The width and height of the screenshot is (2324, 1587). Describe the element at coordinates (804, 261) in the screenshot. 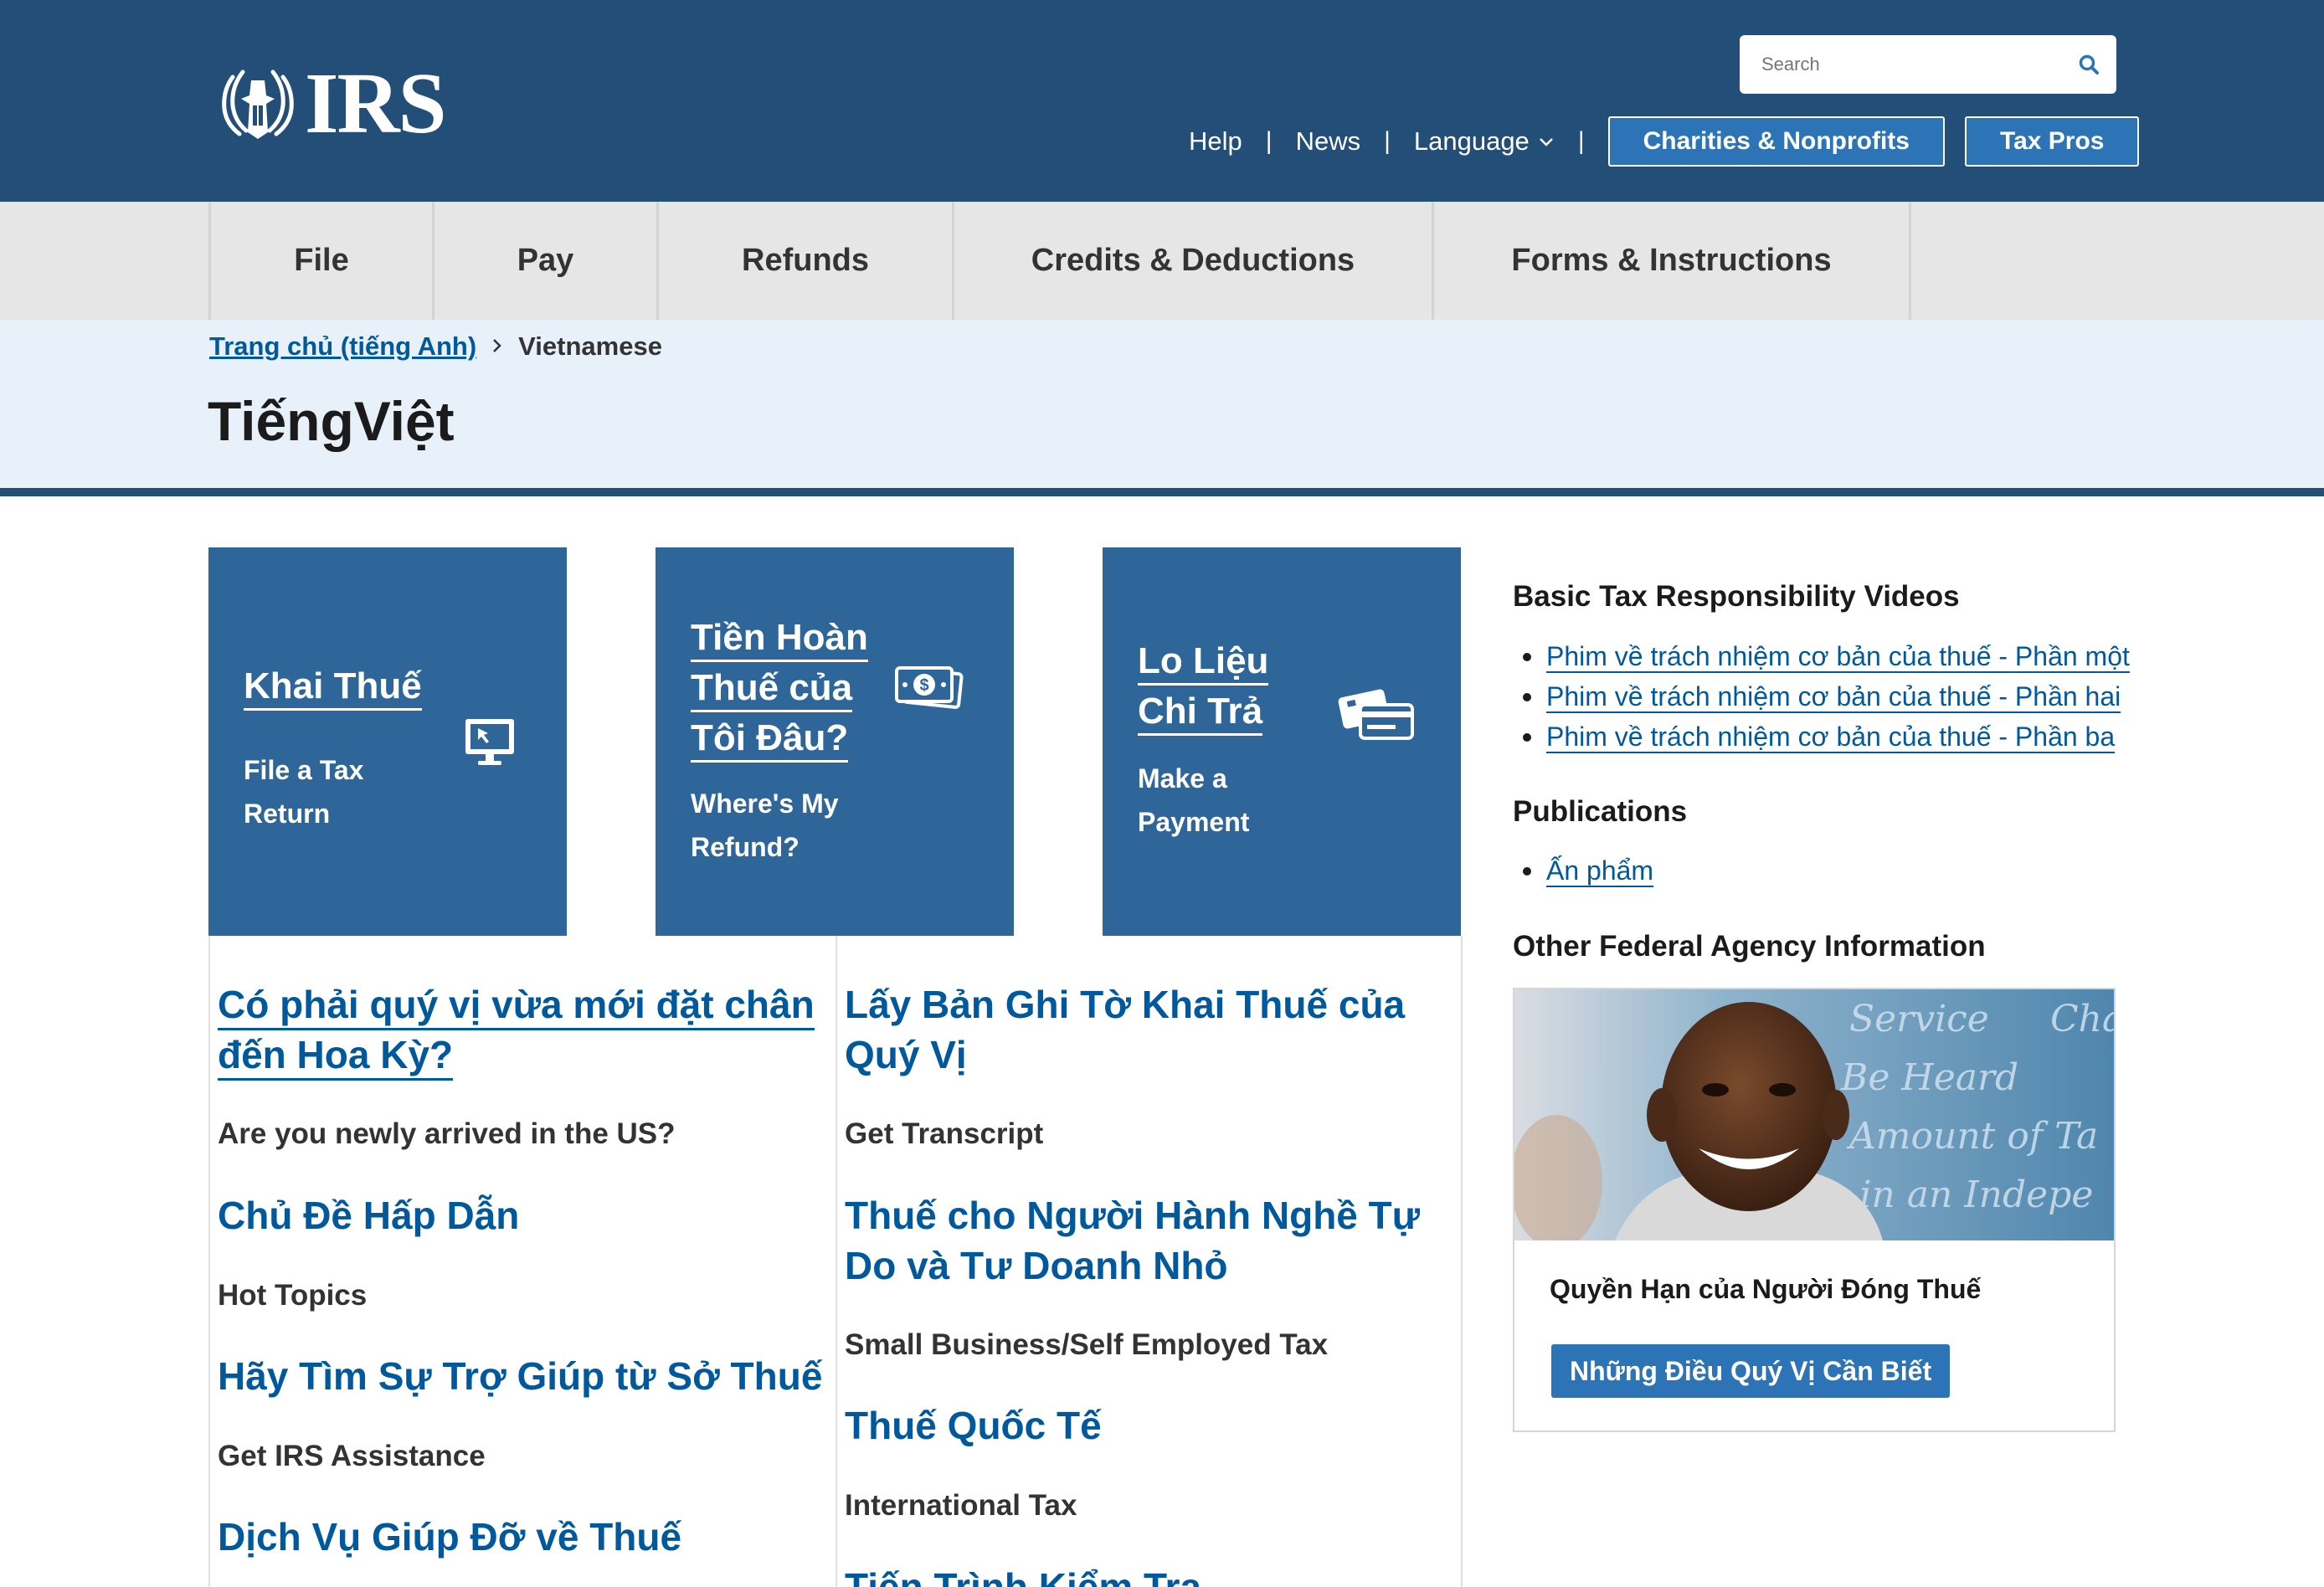

I see `nav-item-refunds: Refunds` at that location.